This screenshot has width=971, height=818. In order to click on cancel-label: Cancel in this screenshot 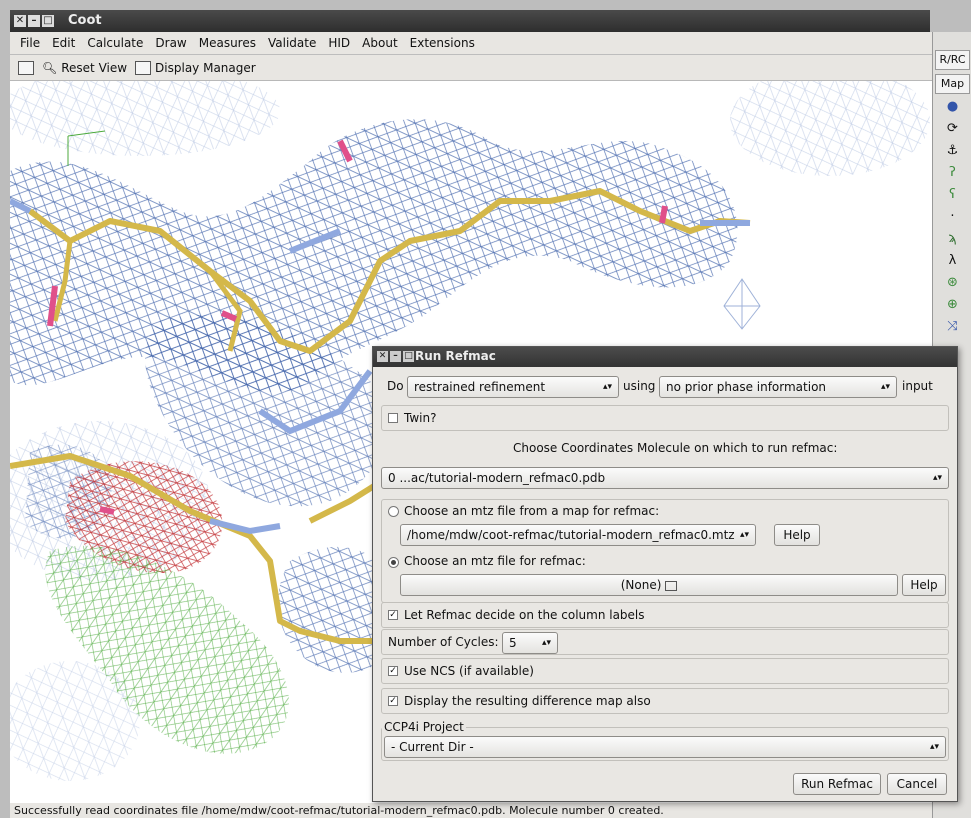, I will do `click(917, 784)`.